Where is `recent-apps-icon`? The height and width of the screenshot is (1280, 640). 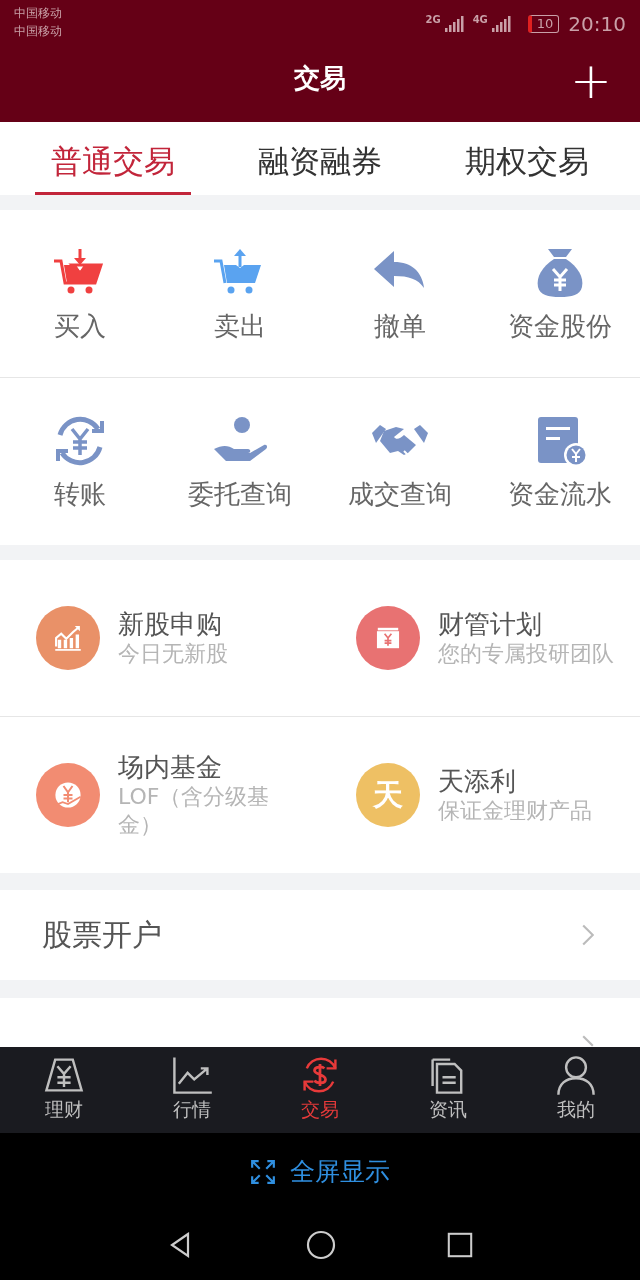
recent-apps-icon is located at coordinates (460, 1245).